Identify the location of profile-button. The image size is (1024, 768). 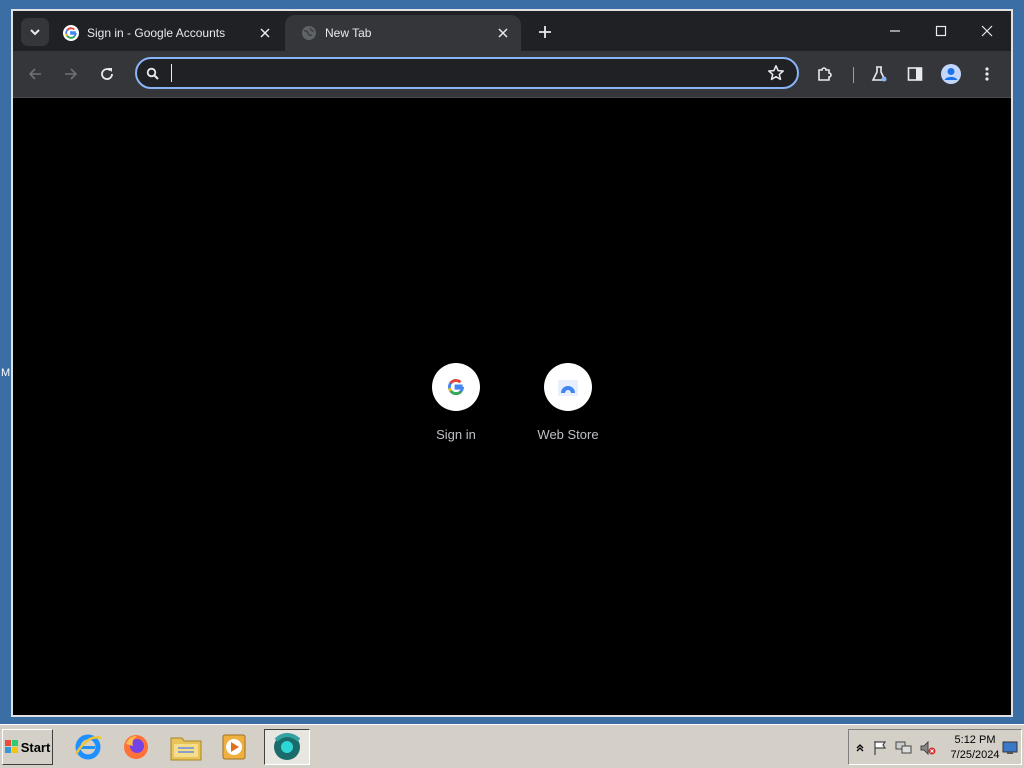
(951, 74).